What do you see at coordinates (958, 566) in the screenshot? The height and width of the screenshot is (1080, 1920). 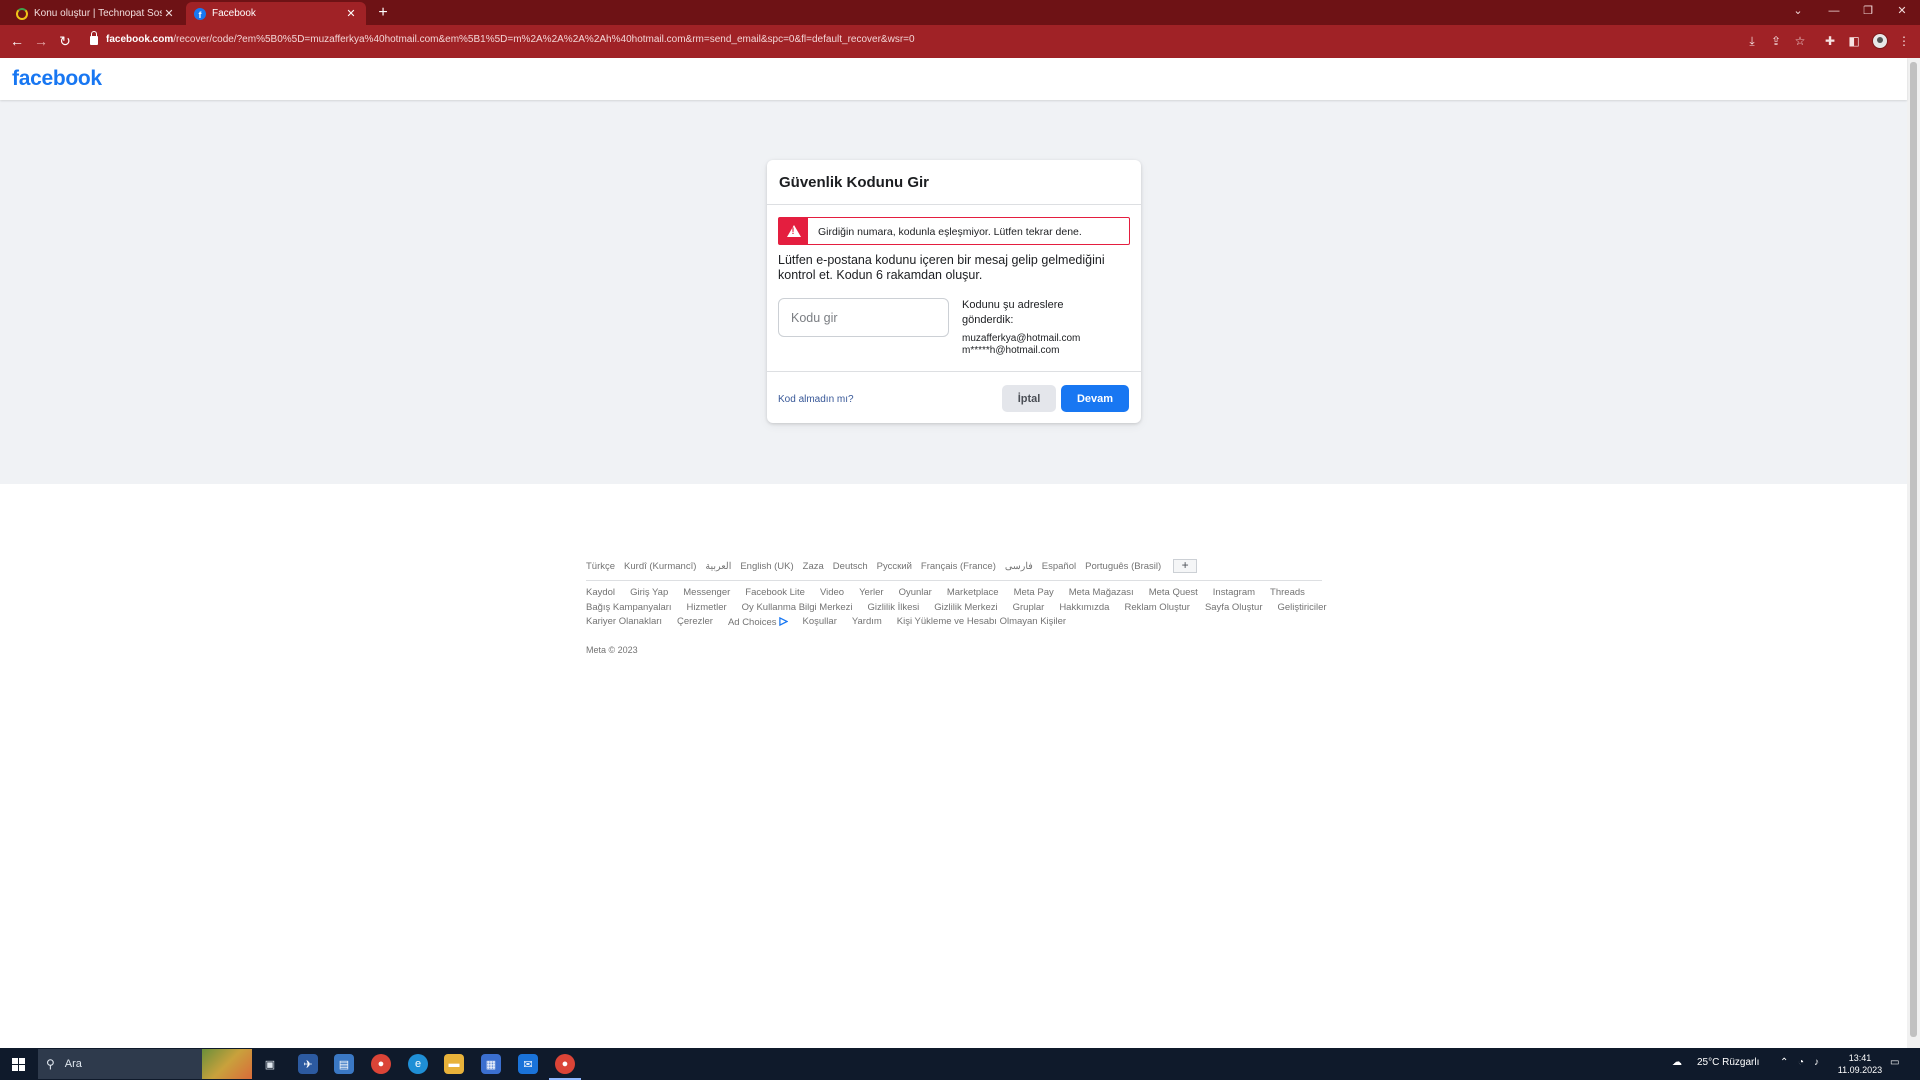 I see `language-link: Français (France)` at bounding box center [958, 566].